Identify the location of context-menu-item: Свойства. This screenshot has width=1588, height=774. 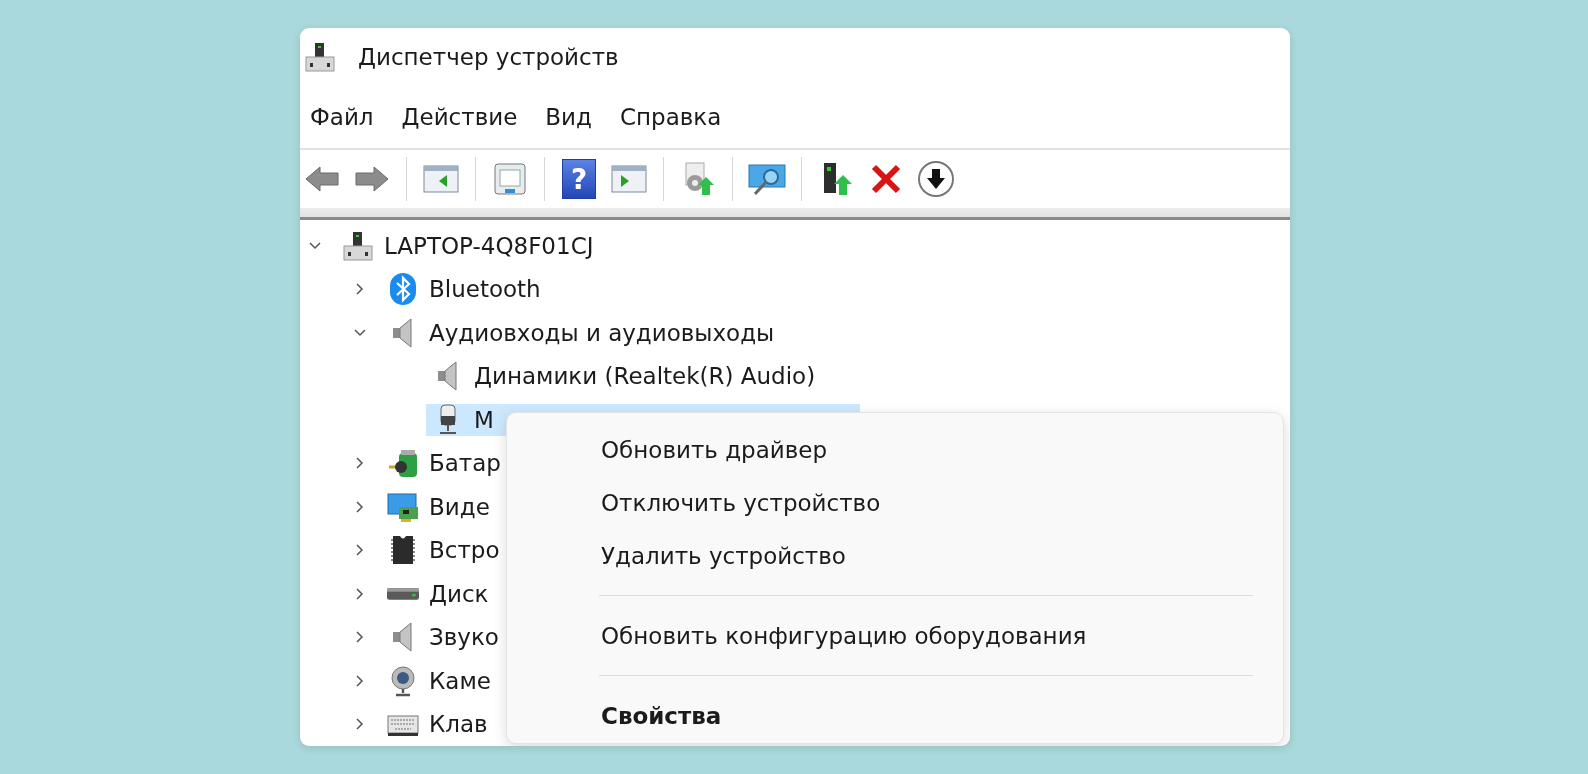
(883, 715).